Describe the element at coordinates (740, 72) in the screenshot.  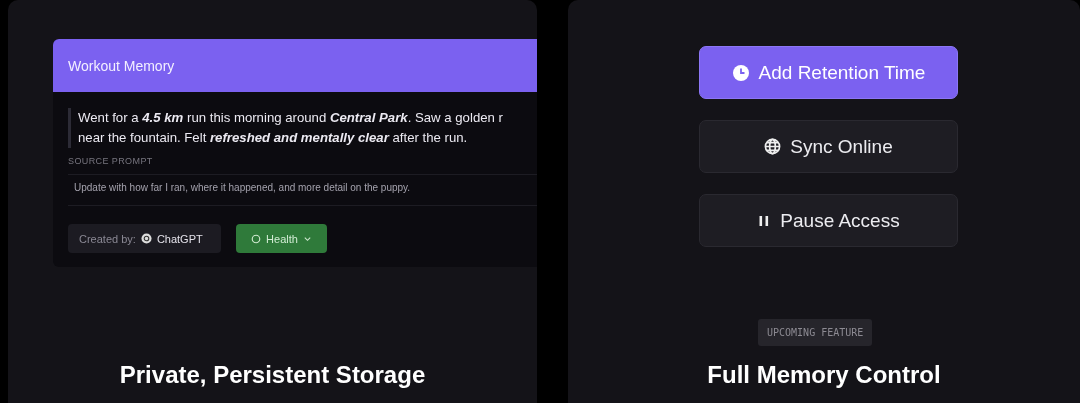
I see `clock-icon` at that location.